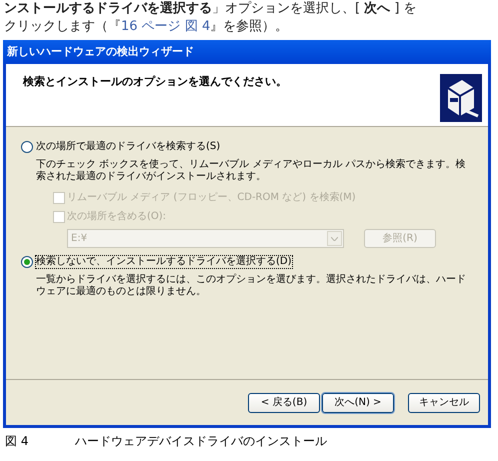 The image size is (498, 461). I want to click on wizard-button: < 戻る(B), so click(284, 402).